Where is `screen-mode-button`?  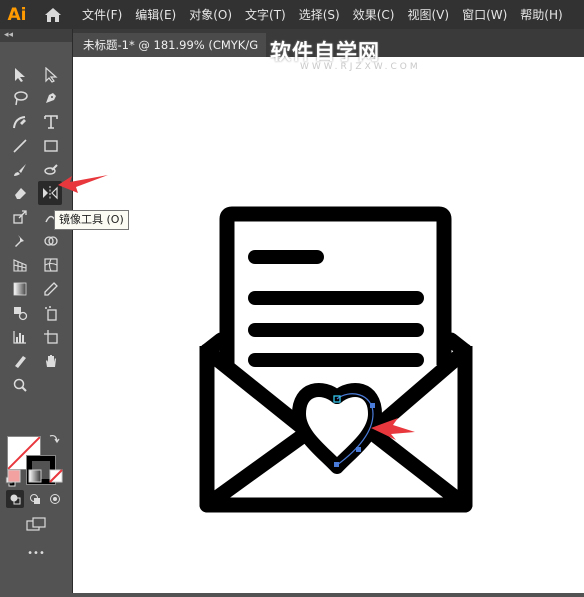
screen-mode-button is located at coordinates (36, 524).